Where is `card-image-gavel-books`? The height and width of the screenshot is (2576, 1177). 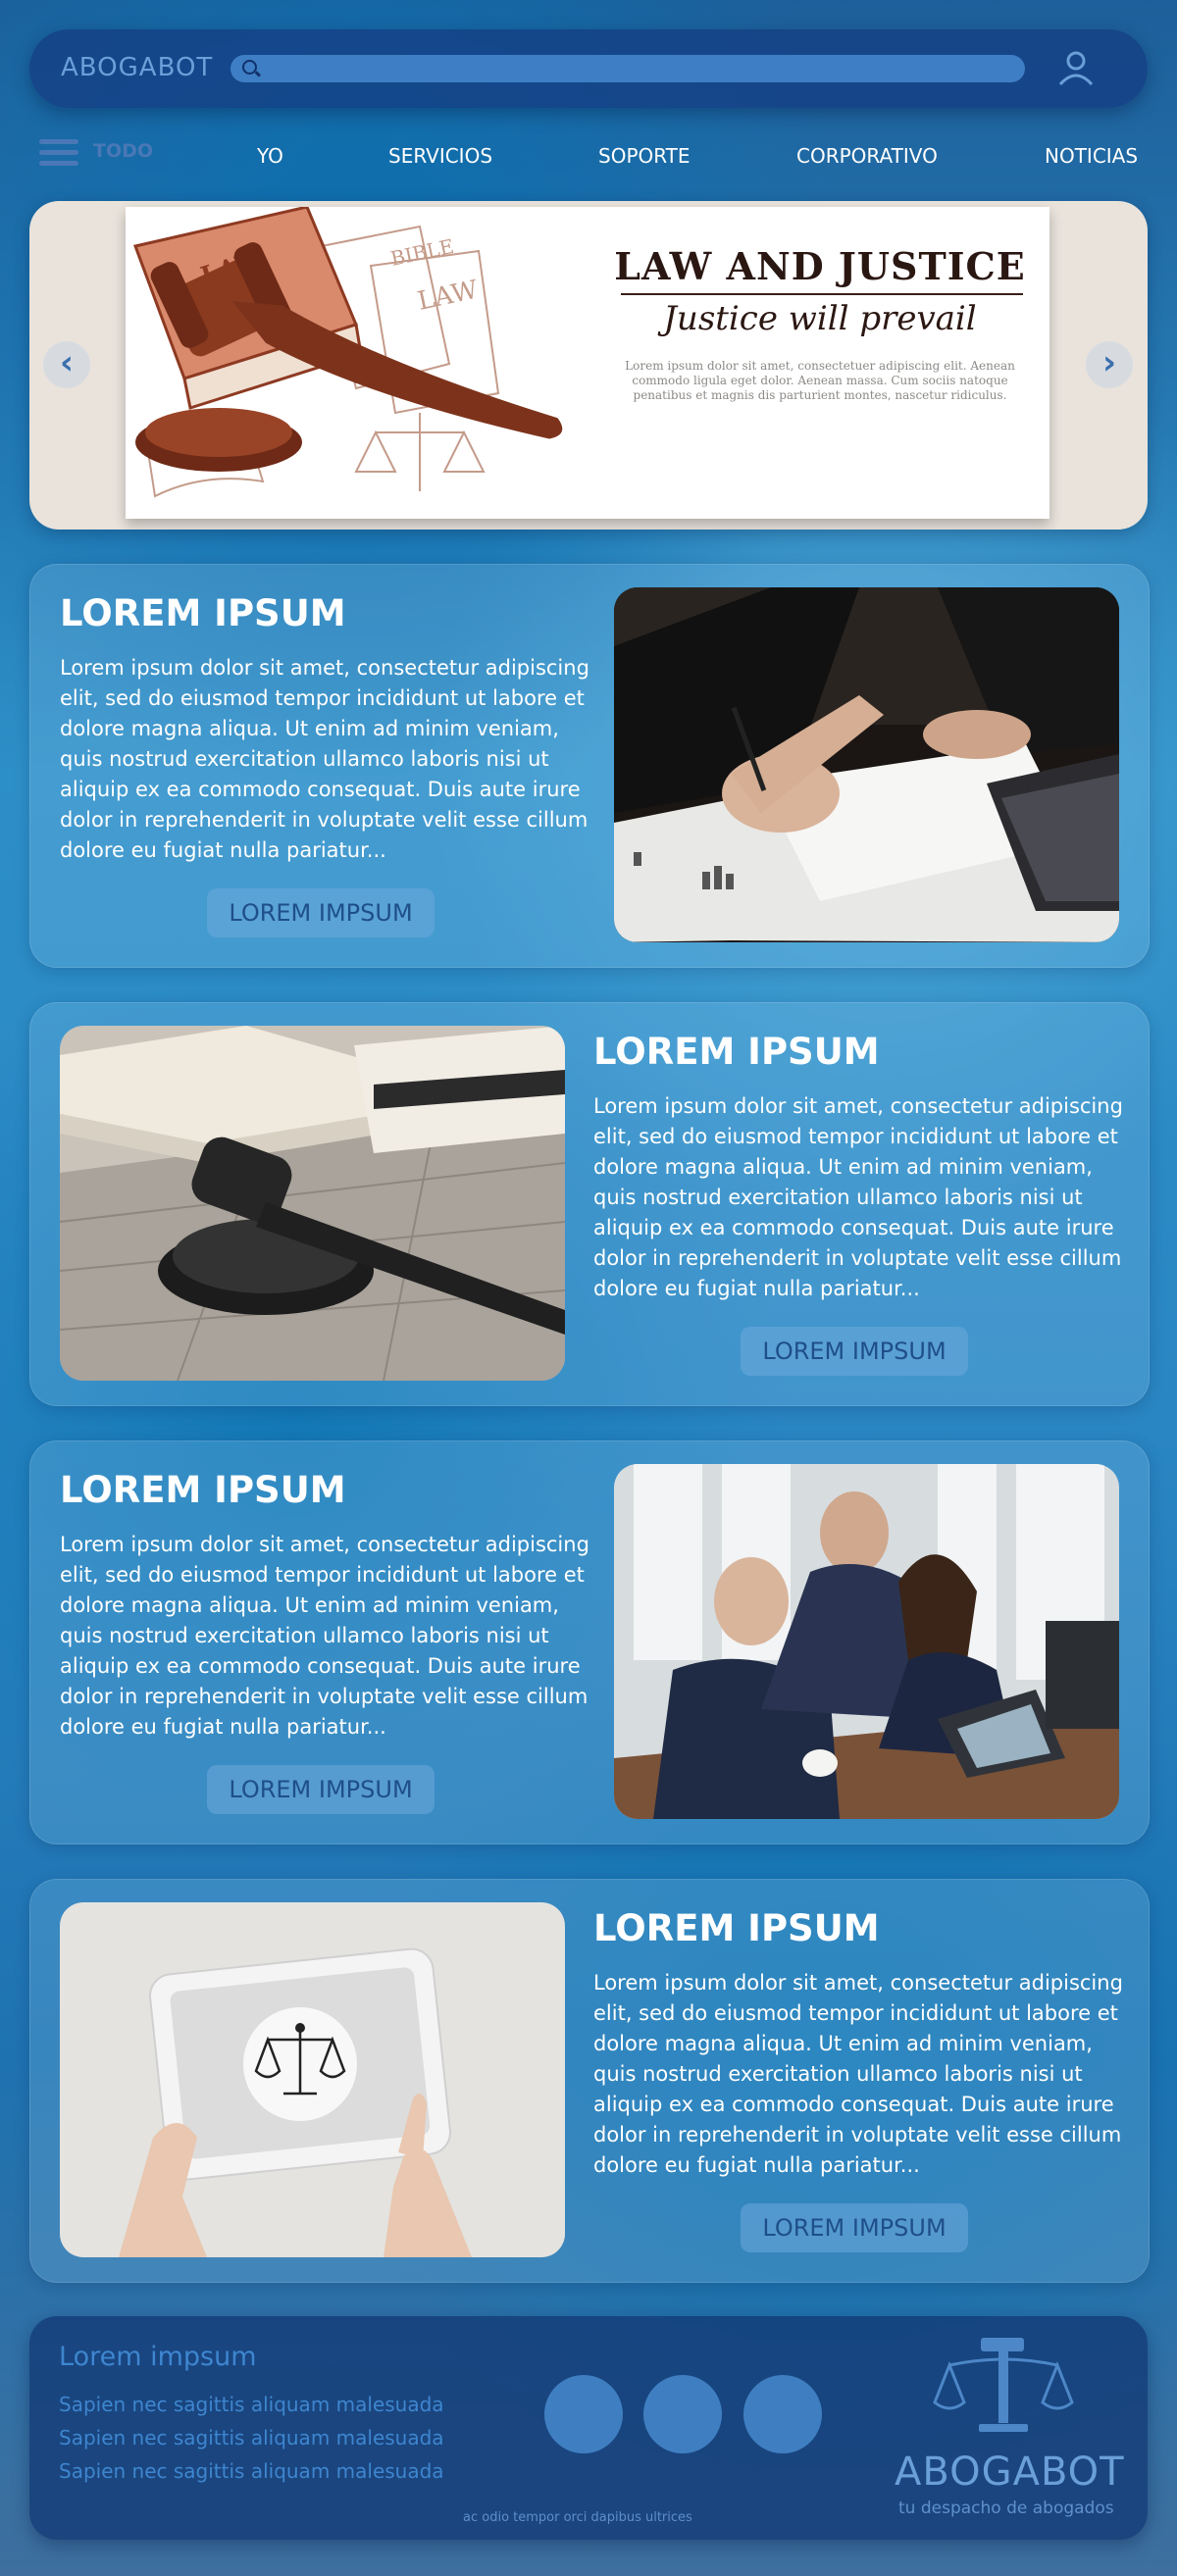 card-image-gavel-books is located at coordinates (312, 1204).